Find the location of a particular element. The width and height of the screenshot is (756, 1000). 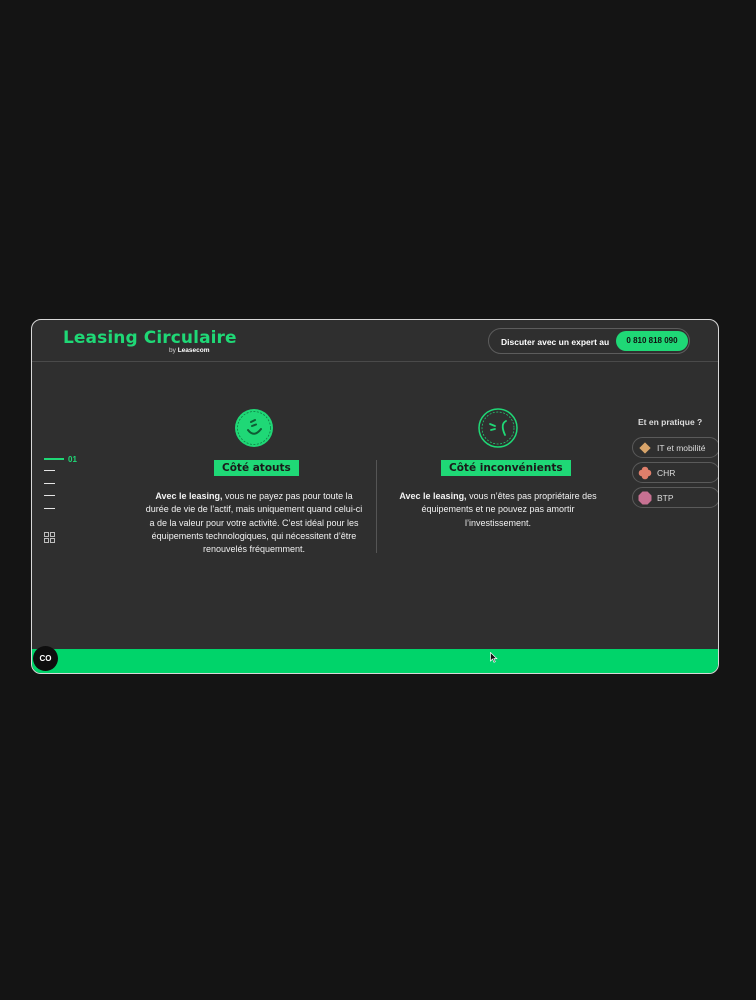

happy-face-icon is located at coordinates (254, 428).